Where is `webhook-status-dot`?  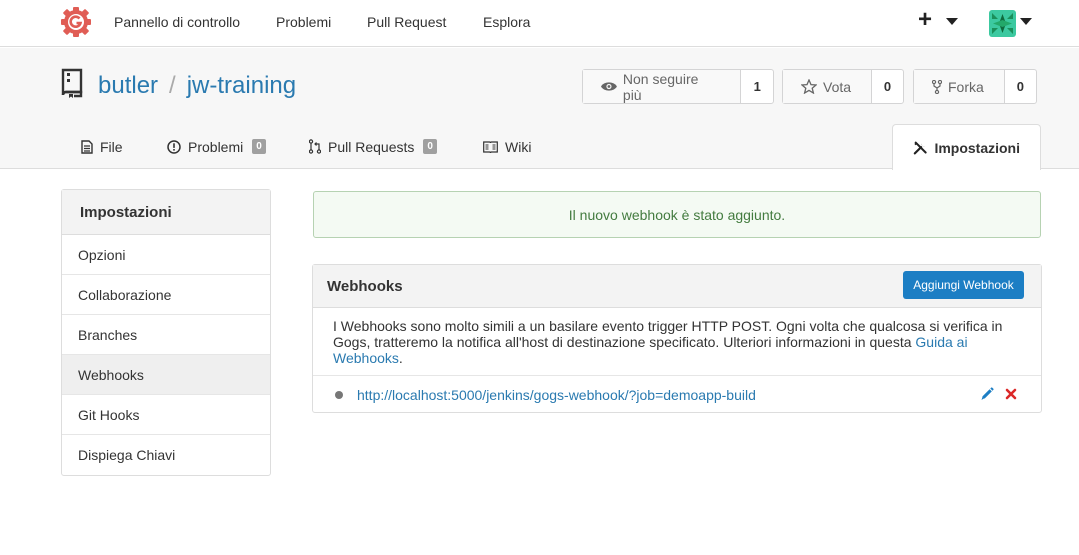
webhook-status-dot is located at coordinates (339, 395).